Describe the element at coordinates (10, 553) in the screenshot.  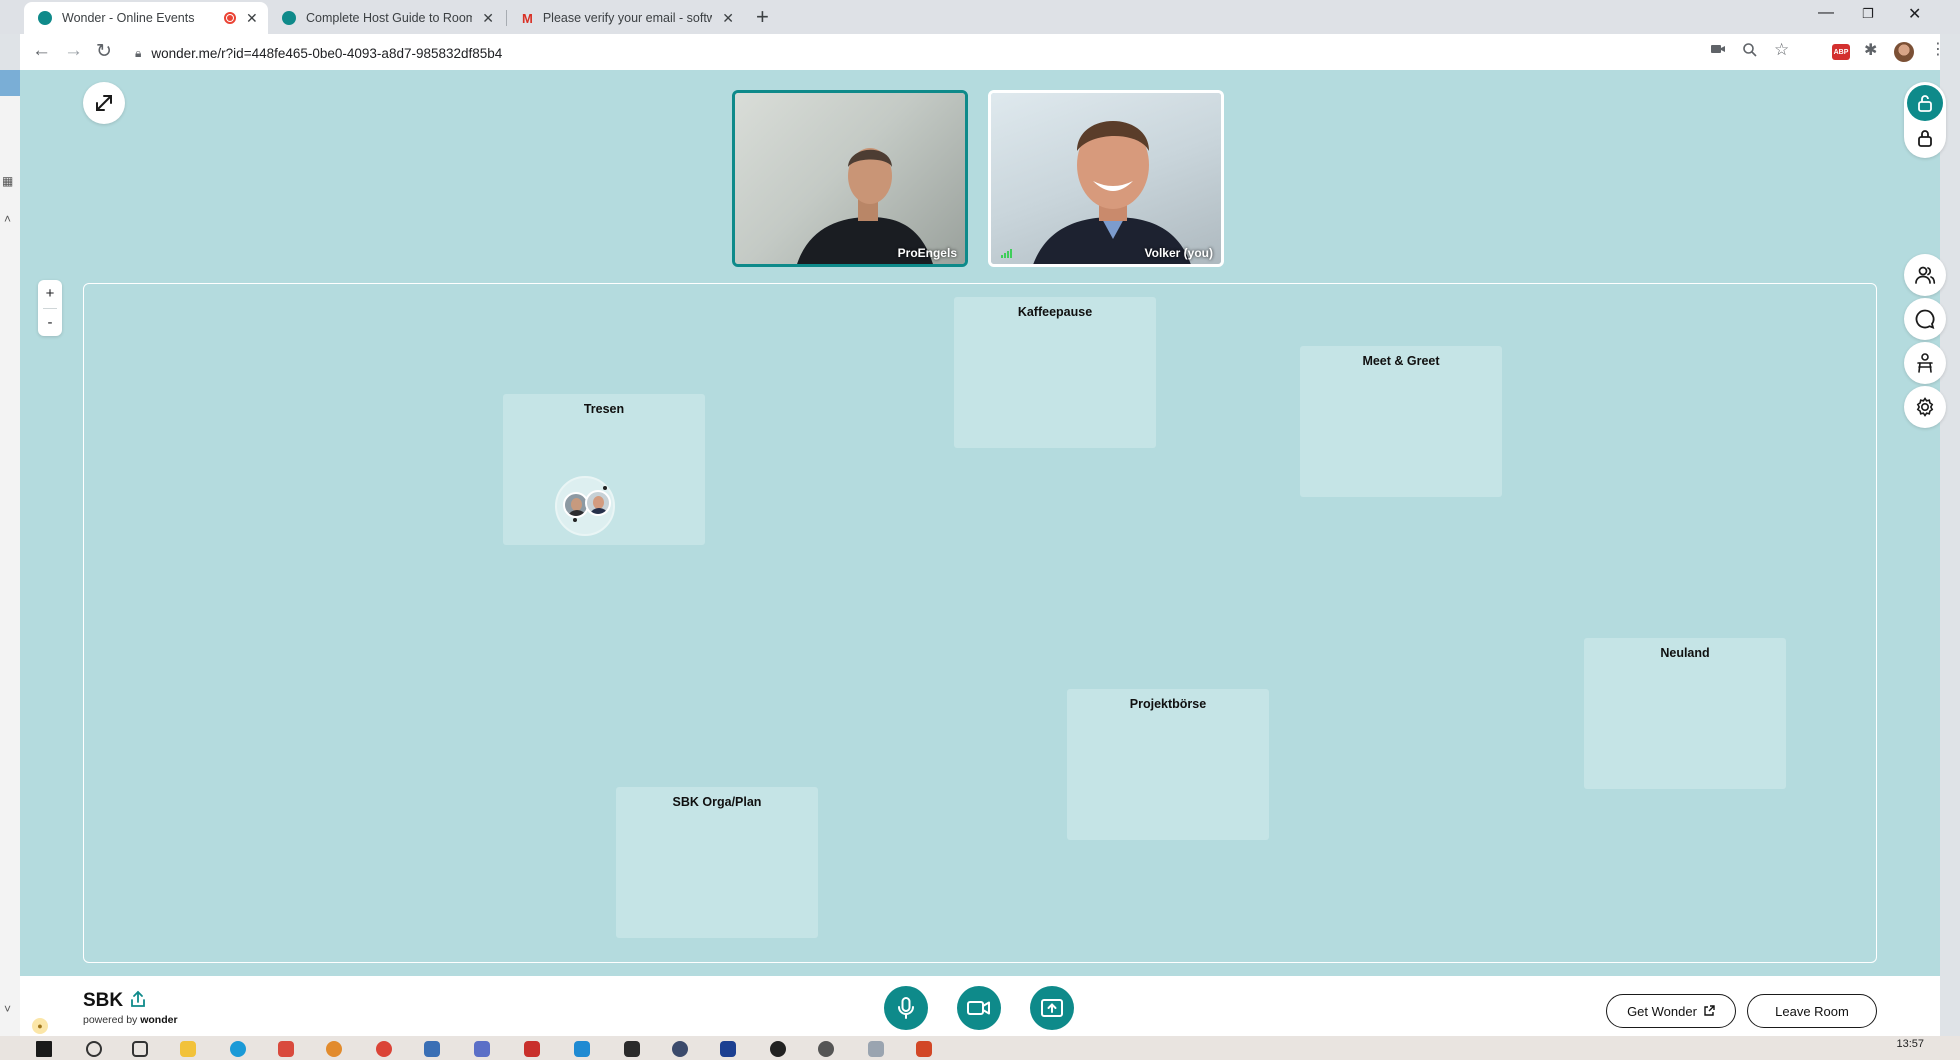
I see `background-window-edge: ▦ ˄ ˅` at that location.